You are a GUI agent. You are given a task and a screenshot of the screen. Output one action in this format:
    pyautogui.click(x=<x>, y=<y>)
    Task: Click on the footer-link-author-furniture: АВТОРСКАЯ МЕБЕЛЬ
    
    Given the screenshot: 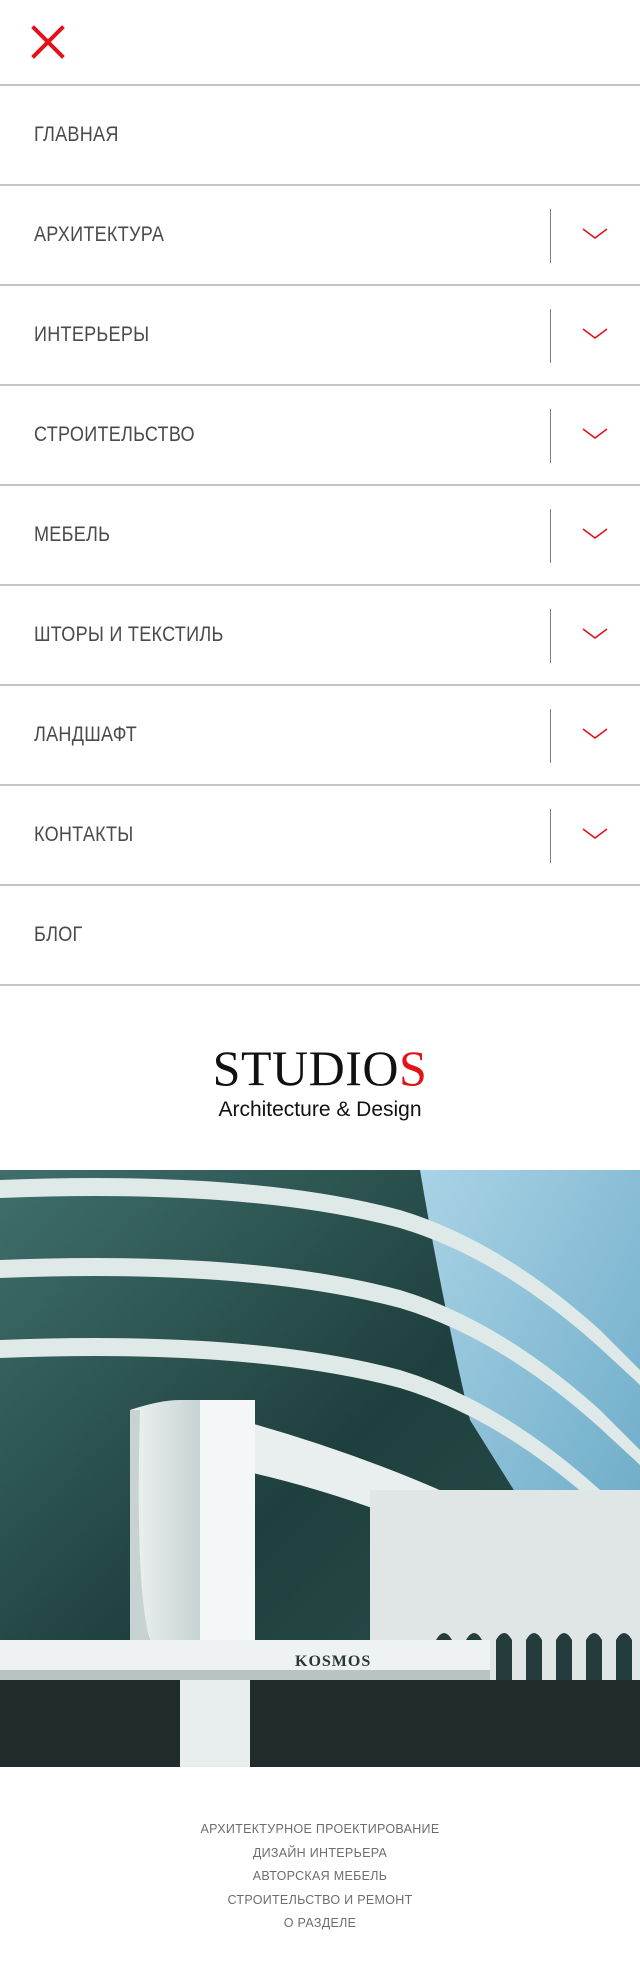 What is the action you would take?
    pyautogui.click(x=320, y=1877)
    